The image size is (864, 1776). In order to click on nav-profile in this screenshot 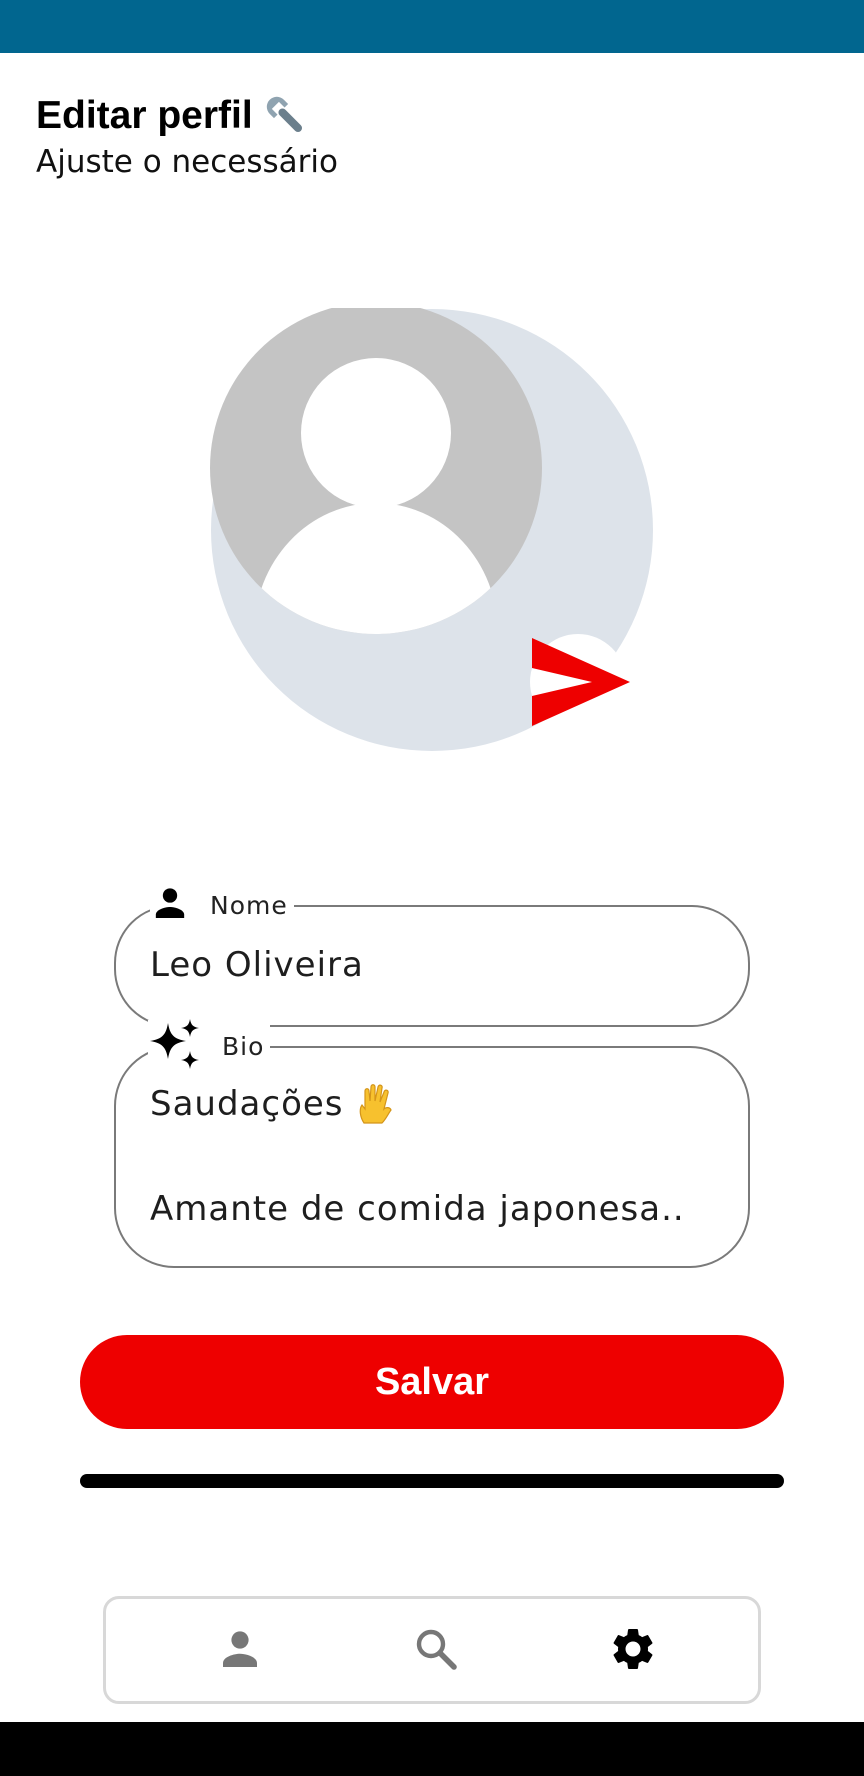, I will do `click(240, 1649)`.